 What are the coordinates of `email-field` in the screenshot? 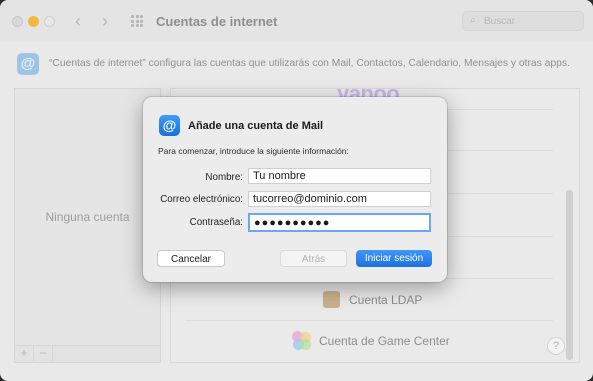 It's located at (339, 199).